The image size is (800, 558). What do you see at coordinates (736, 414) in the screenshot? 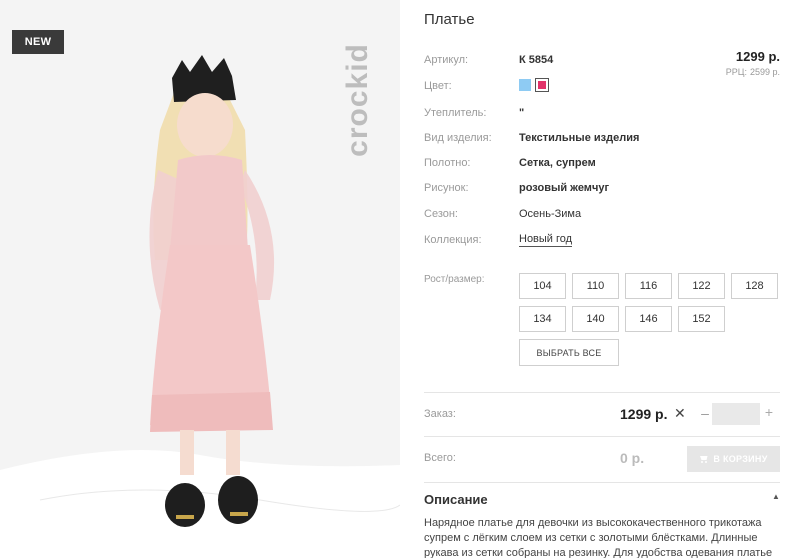
I see `quantity-input` at bounding box center [736, 414].